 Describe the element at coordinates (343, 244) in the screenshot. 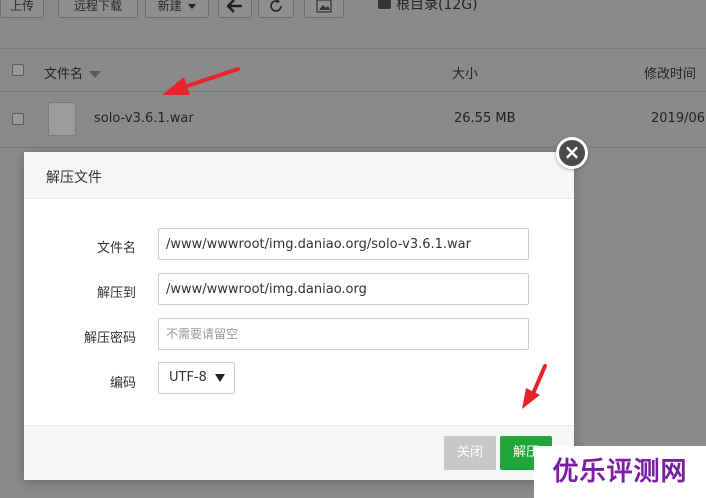

I see `filename-field` at that location.